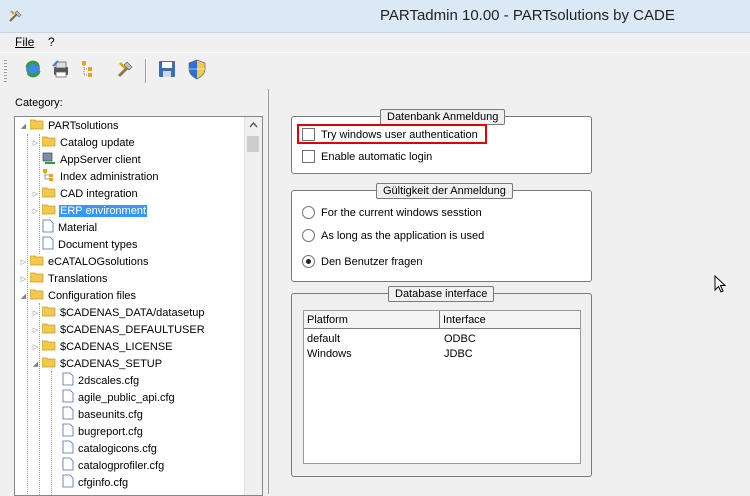 The image size is (750, 496). What do you see at coordinates (126, 397) in the screenshot?
I see `tree-node-label: agile_public_api.cfg` at bounding box center [126, 397].